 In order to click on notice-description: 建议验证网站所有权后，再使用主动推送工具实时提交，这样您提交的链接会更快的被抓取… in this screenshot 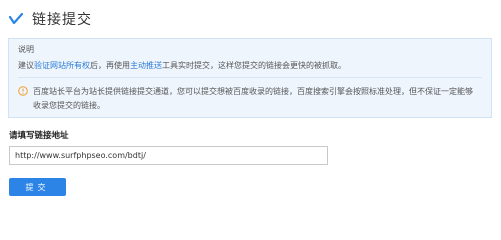, I will do `click(182, 65)`.